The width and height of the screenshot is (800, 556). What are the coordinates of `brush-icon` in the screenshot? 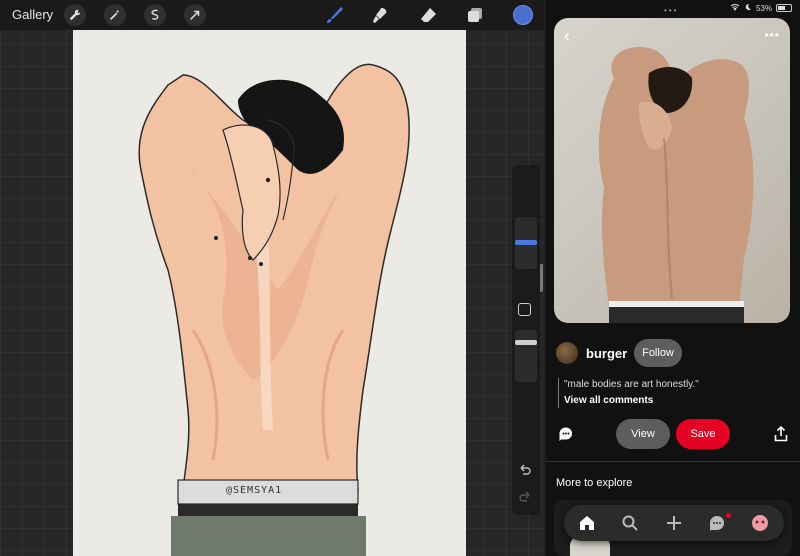 It's located at (334, 15).